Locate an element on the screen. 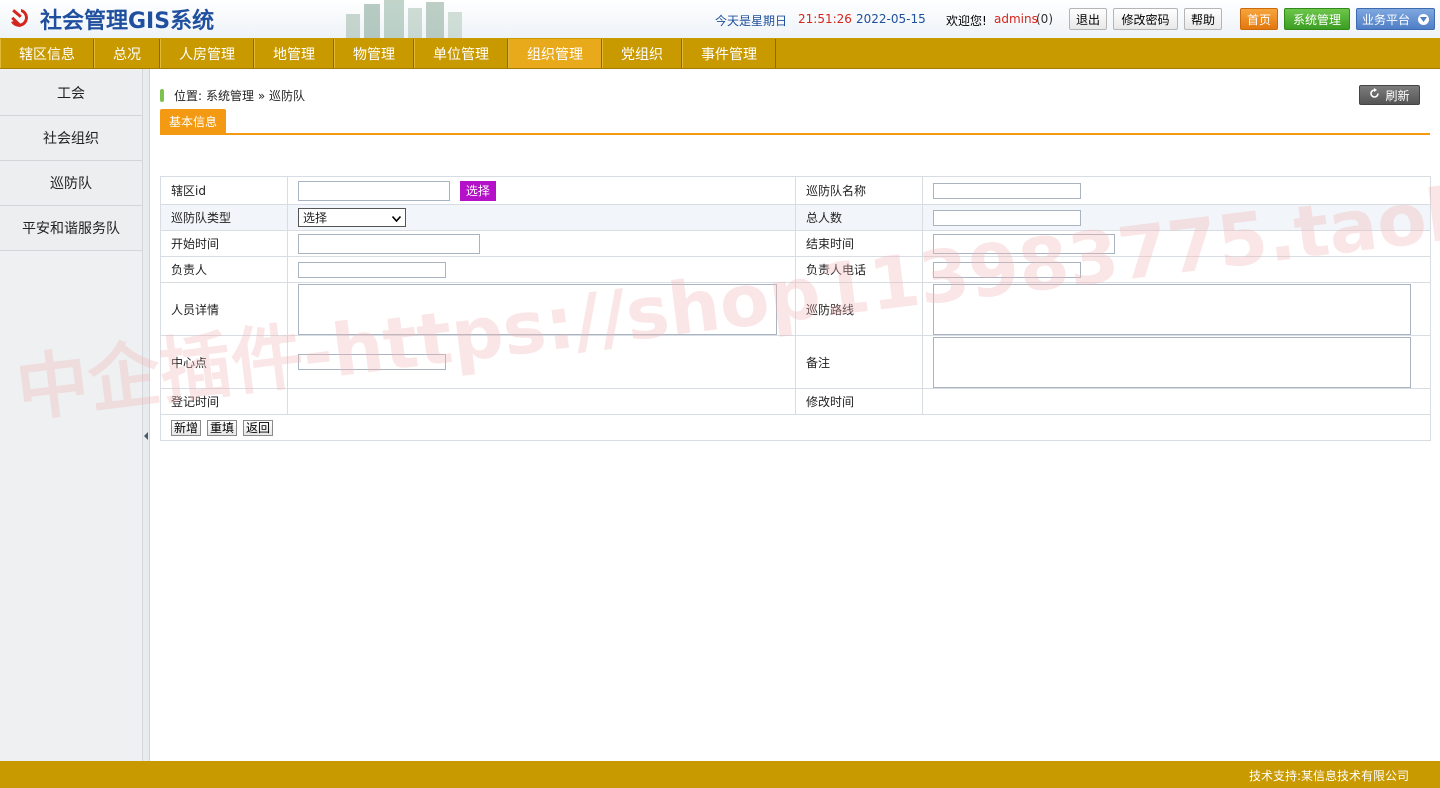  sidebar-item-harmony-team: 平安和谐服务队 is located at coordinates (71, 228).